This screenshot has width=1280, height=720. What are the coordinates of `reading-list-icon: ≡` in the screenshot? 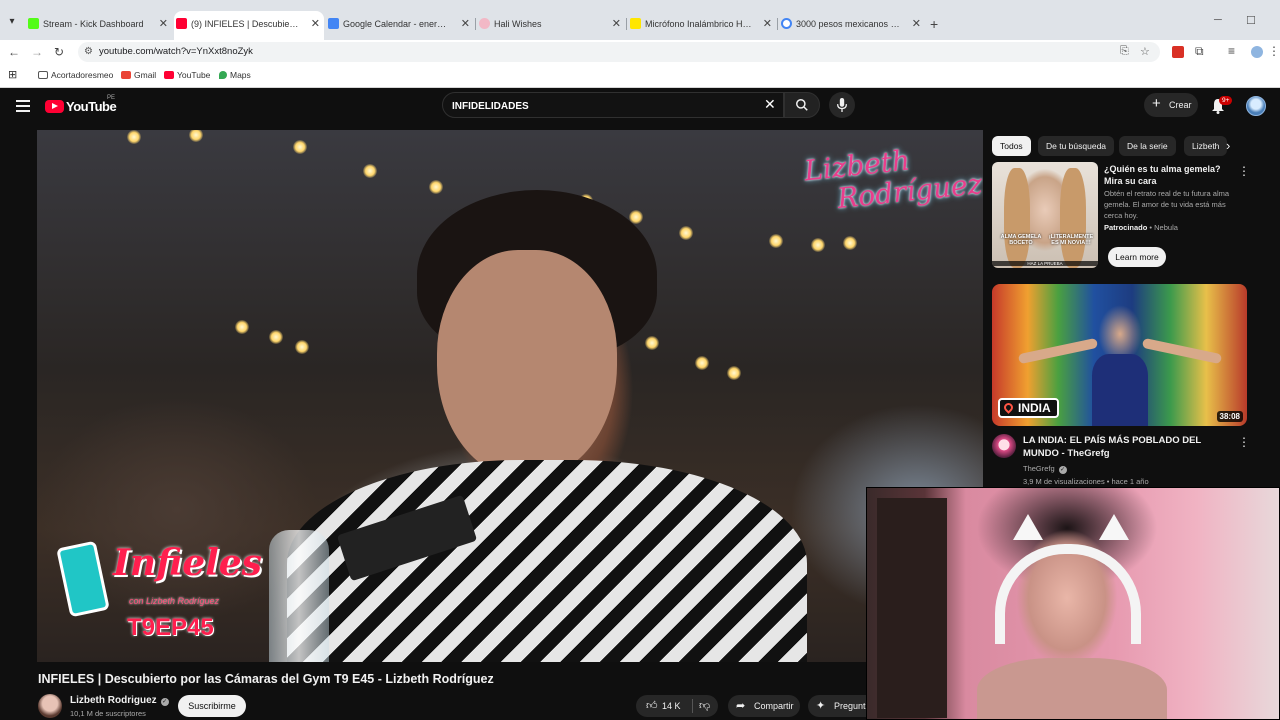 It's located at (1231, 51).